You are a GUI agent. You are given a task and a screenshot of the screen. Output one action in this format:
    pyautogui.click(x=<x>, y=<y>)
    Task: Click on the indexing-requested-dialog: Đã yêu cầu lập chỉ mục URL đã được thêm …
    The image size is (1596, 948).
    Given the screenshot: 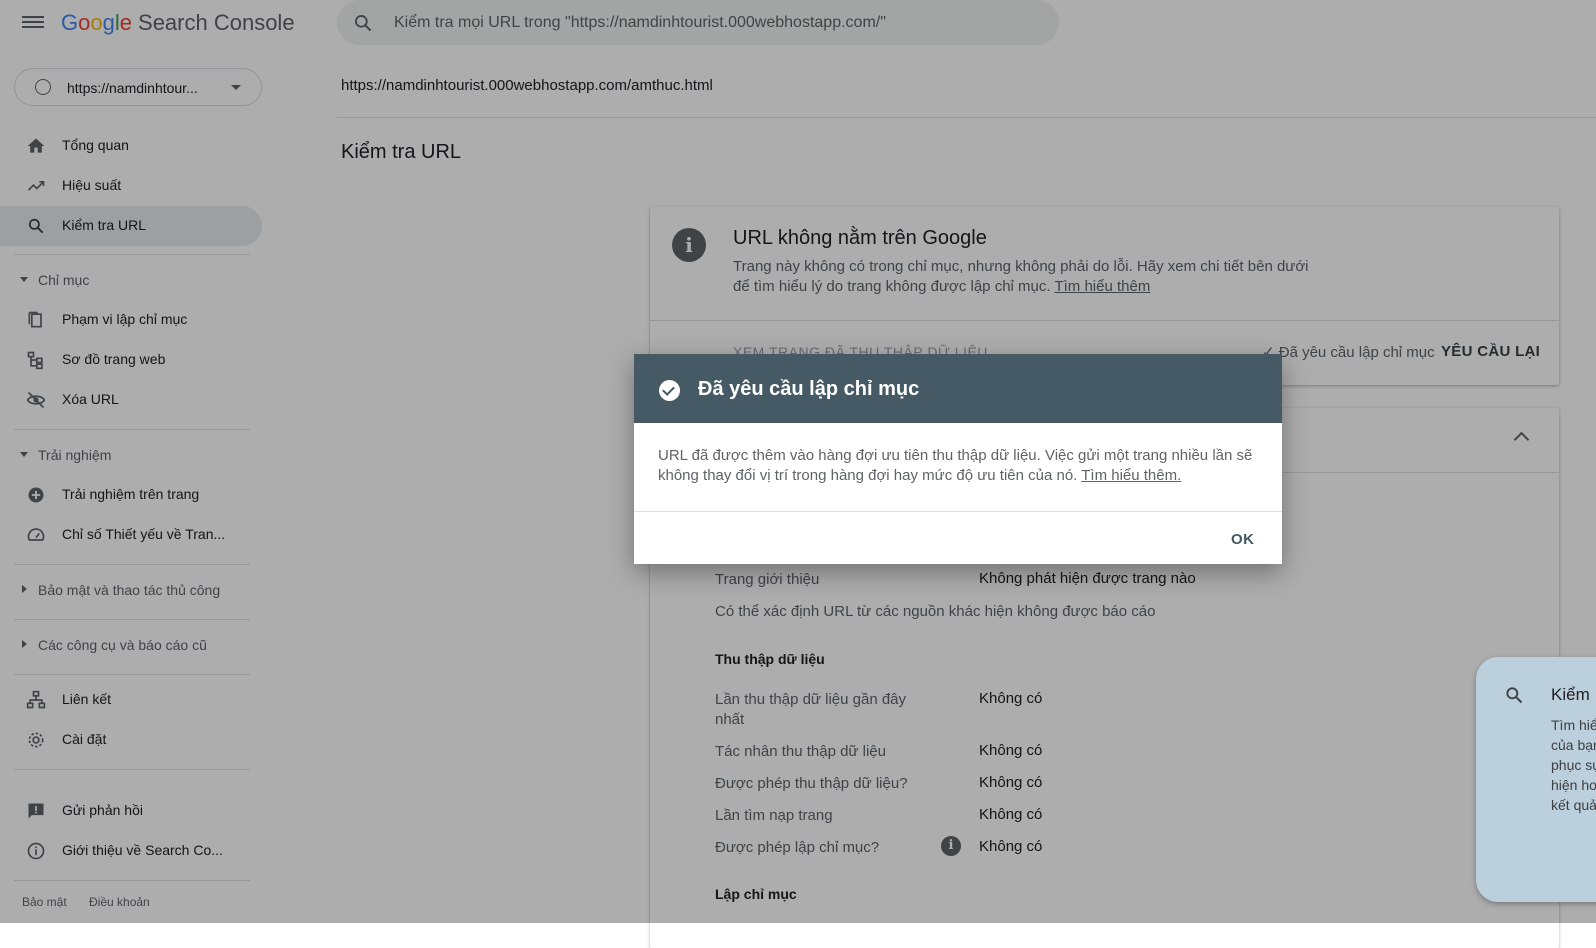 What is the action you would take?
    pyautogui.click(x=958, y=459)
    